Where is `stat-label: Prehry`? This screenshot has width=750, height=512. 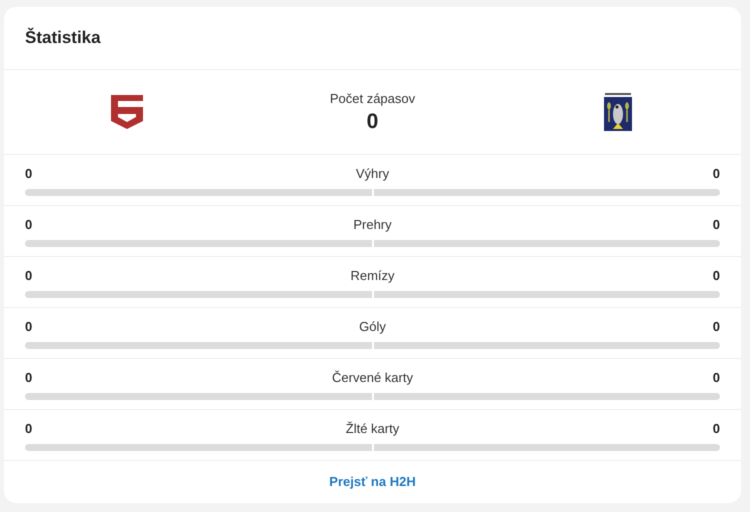 stat-label: Prehry is located at coordinates (372, 225).